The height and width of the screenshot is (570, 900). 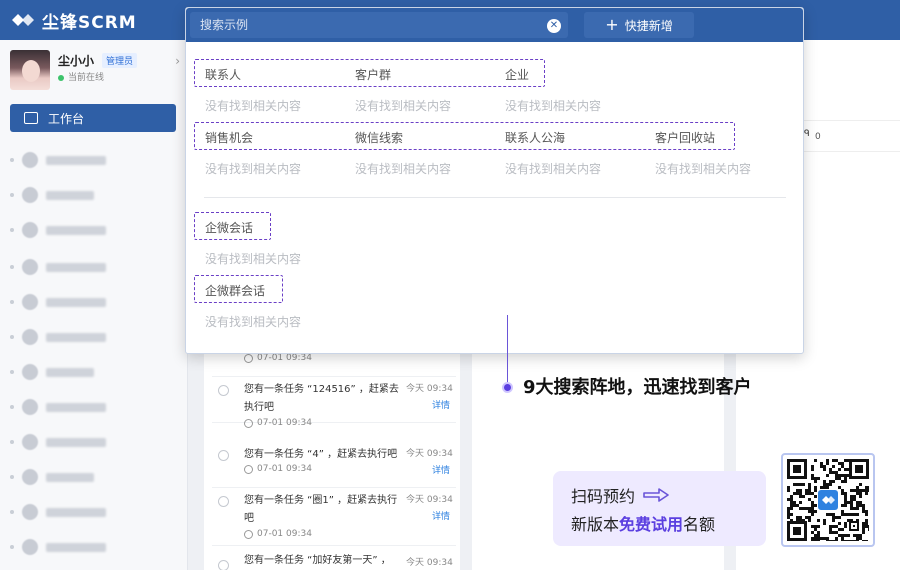 What do you see at coordinates (517, 74) in the screenshot?
I see `category-enterprise: 企业` at bounding box center [517, 74].